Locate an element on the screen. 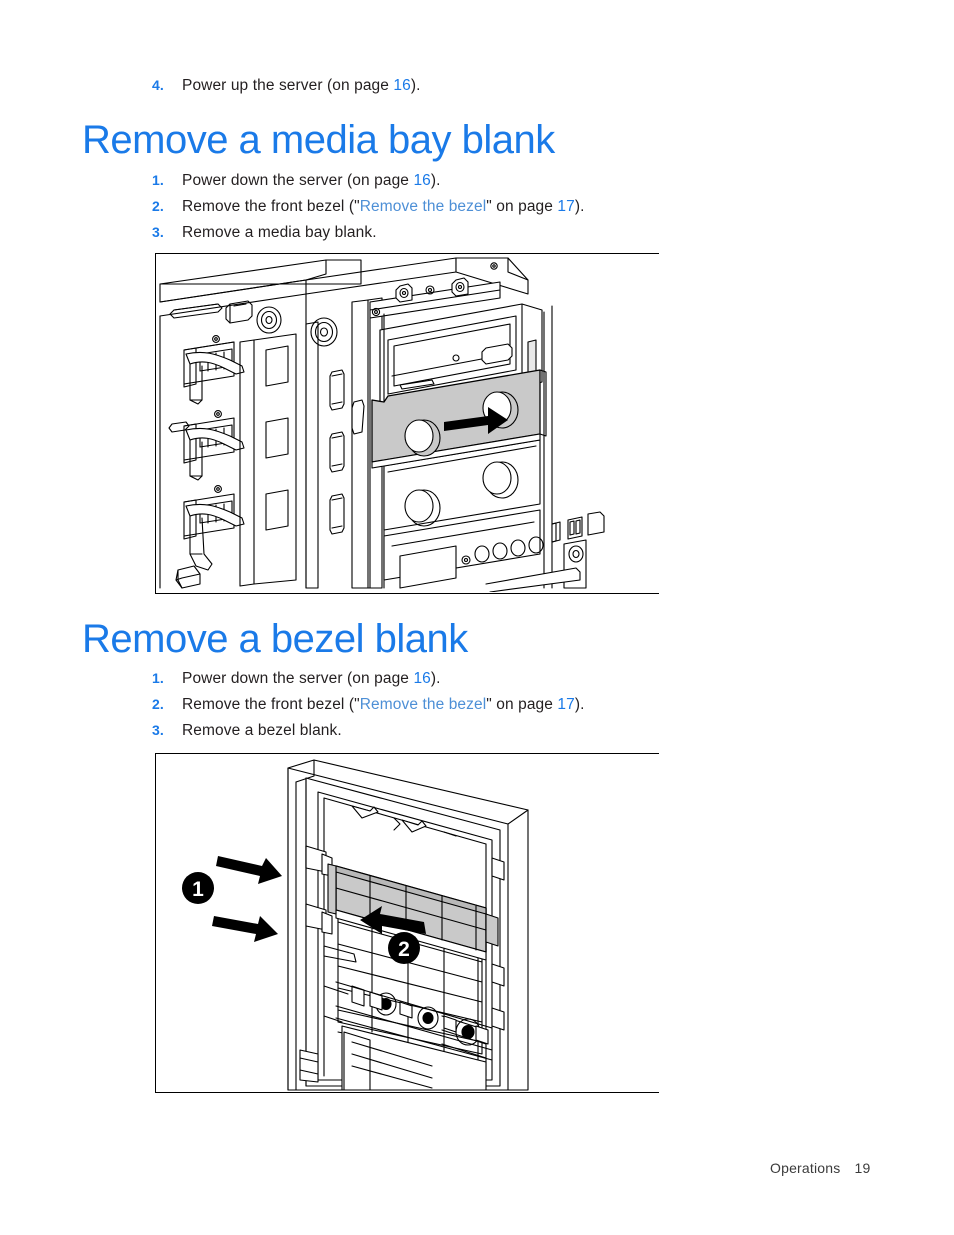 The height and width of the screenshot is (1235, 954). section-heading-media-bay-blank: Remove a media bay blank is located at coordinates (318, 140).